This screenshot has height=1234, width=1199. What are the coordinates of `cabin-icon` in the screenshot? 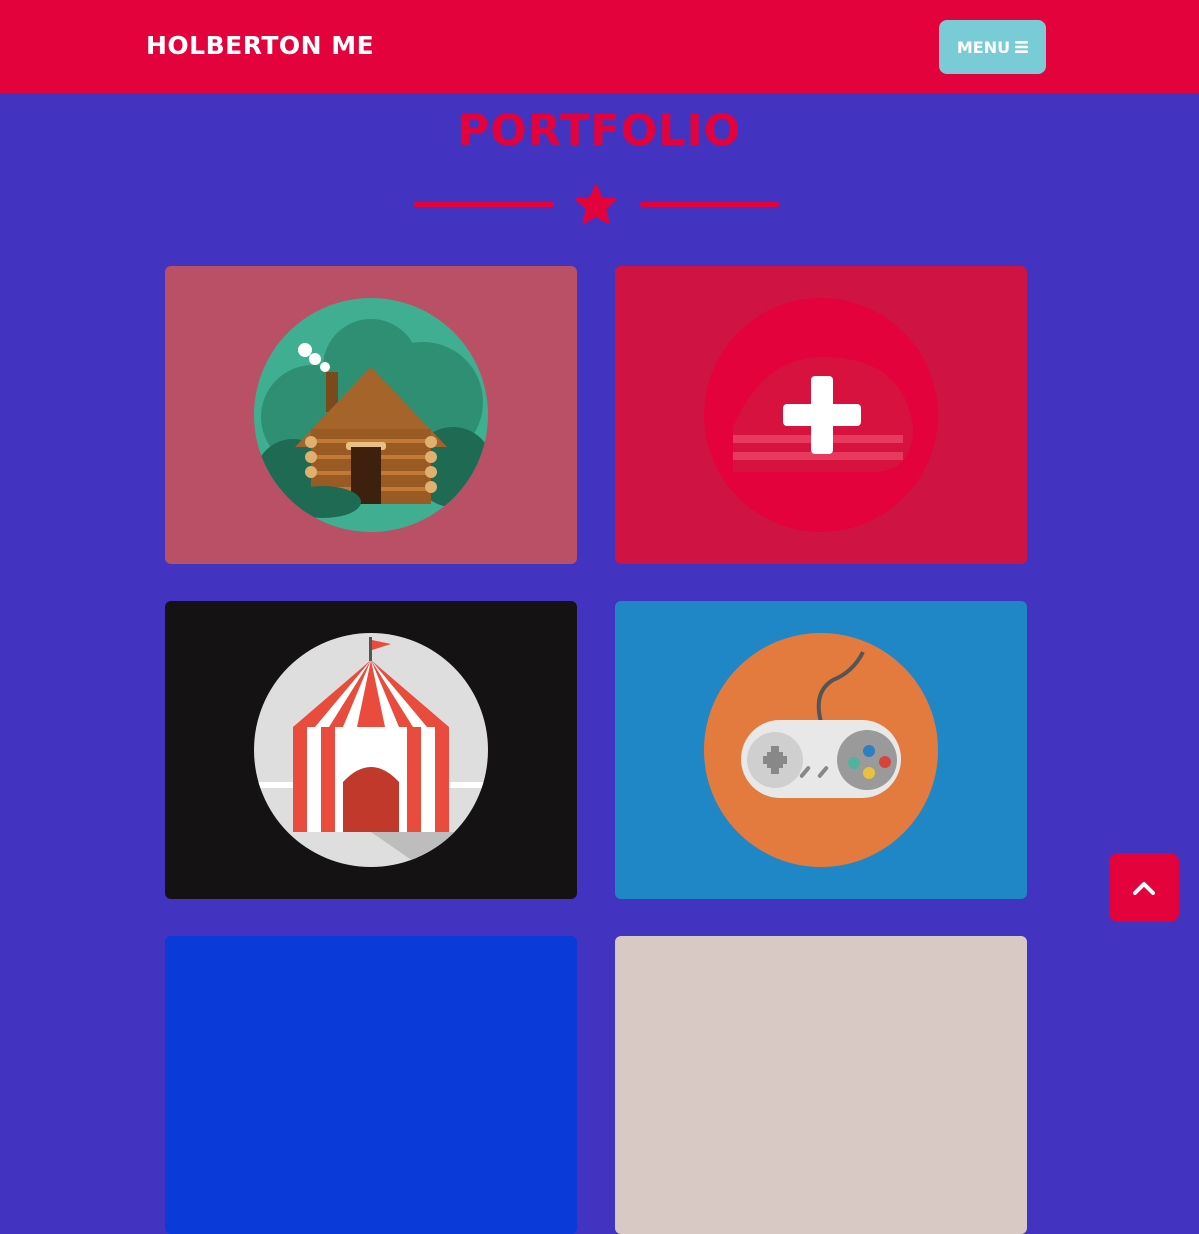 It's located at (371, 415).